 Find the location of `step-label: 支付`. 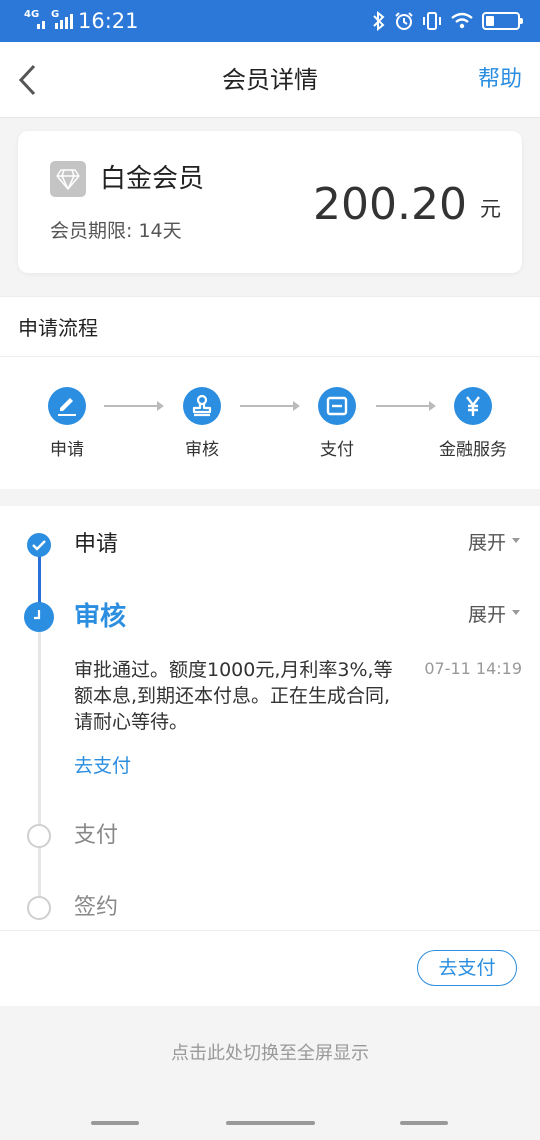

step-label: 支付 is located at coordinates (337, 450).